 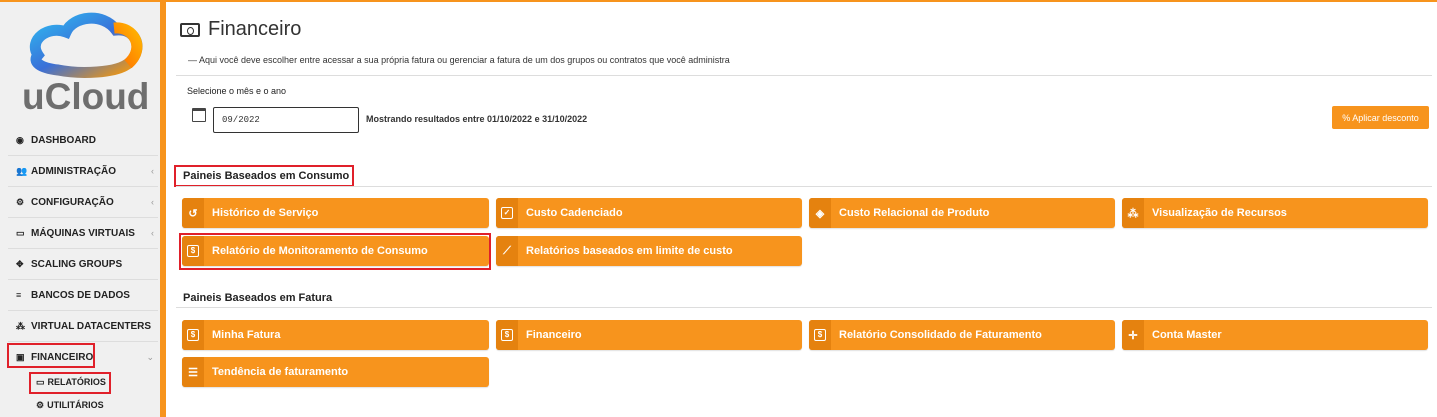 I want to click on sidebar-item-maquinas-virtuais: ▭ MÁQUINAS VIRTUAIS ‹, so click(x=86, y=233).